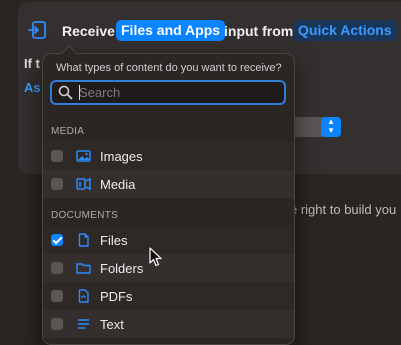 This screenshot has width=401, height=345. I want to click on search-icon, so click(65, 92).